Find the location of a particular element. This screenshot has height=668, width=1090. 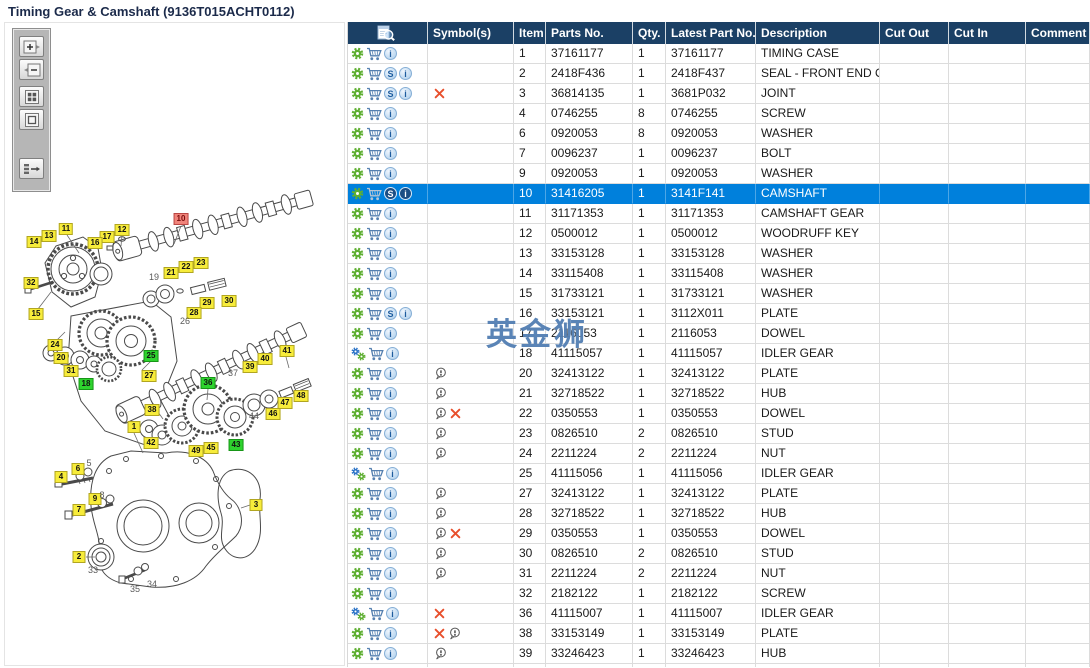

table-row-item-39: i 39 33246423 1 33246423 HUB is located at coordinates (719, 654).